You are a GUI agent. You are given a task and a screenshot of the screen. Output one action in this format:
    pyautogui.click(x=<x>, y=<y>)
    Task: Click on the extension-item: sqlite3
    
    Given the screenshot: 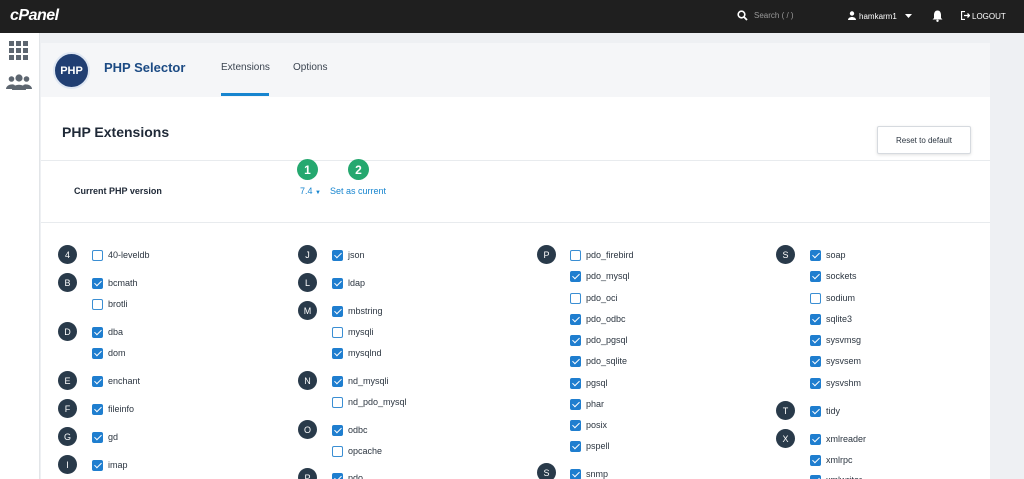 What is the action you would take?
    pyautogui.click(x=831, y=319)
    